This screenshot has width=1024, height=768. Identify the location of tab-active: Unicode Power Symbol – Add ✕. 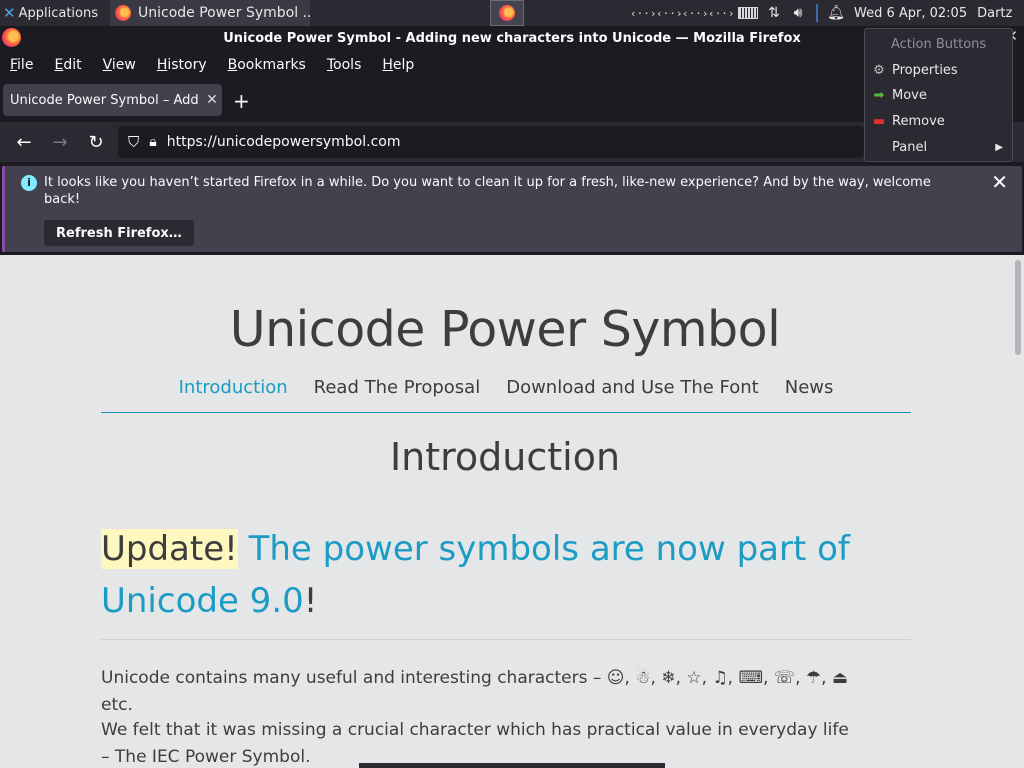
(112, 100).